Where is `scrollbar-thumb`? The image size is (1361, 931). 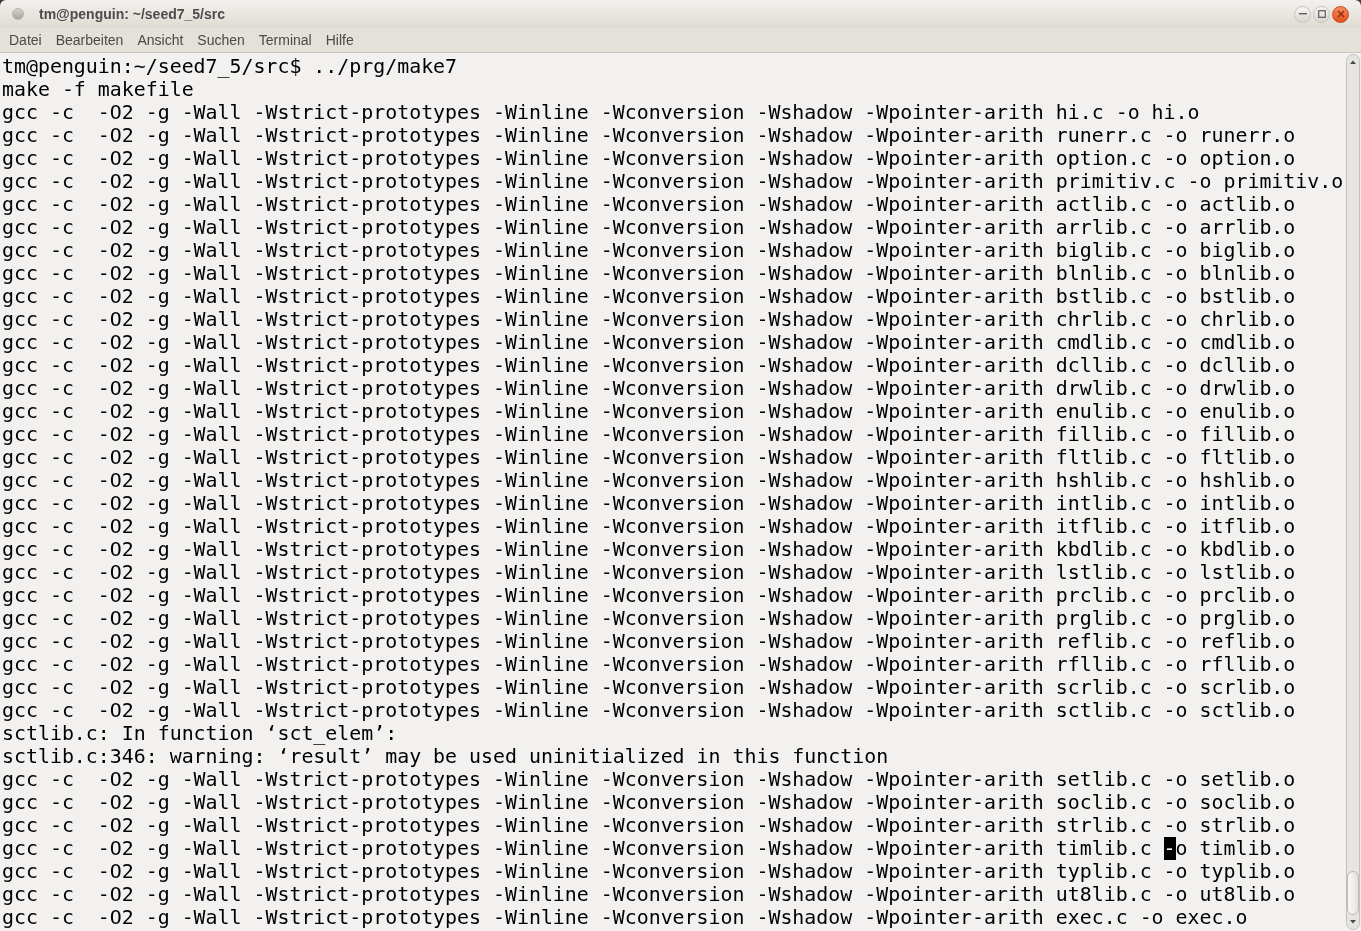 scrollbar-thumb is located at coordinates (1353, 893).